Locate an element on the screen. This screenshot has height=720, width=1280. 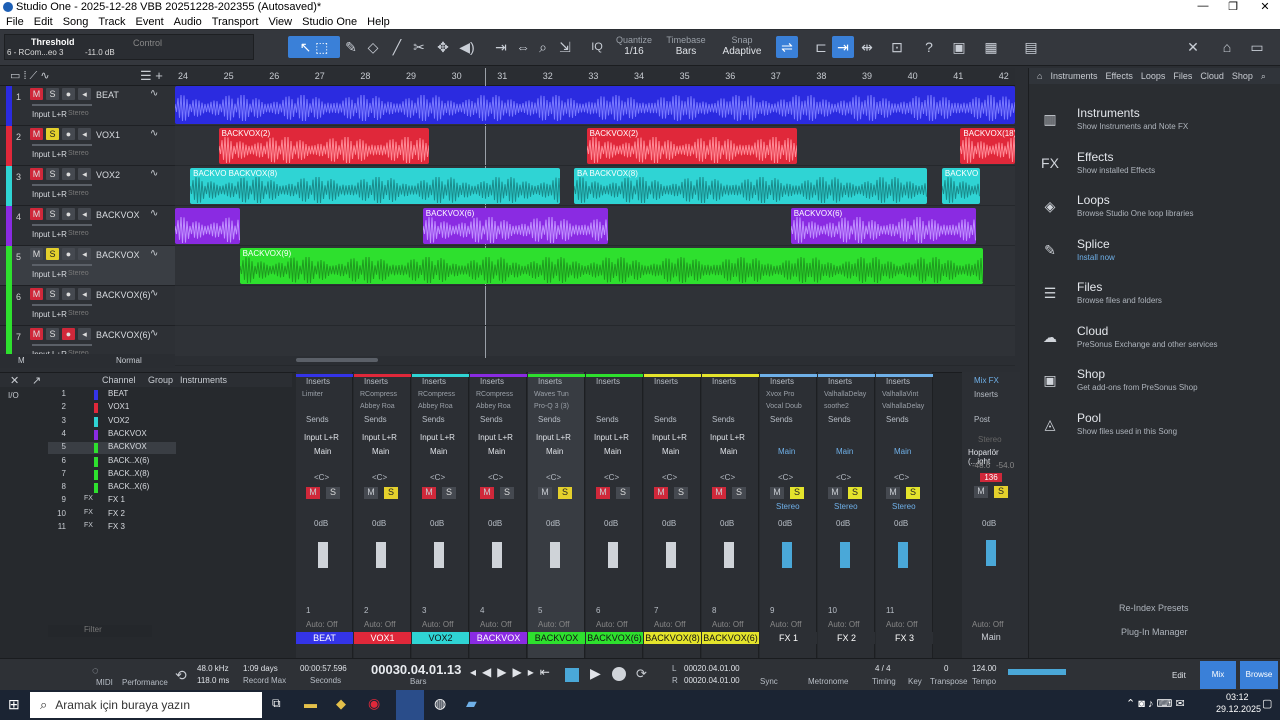
browser-item-instruments: ▥ Instruments Show Instruments and Note FX is located at coordinates (1154, 126).